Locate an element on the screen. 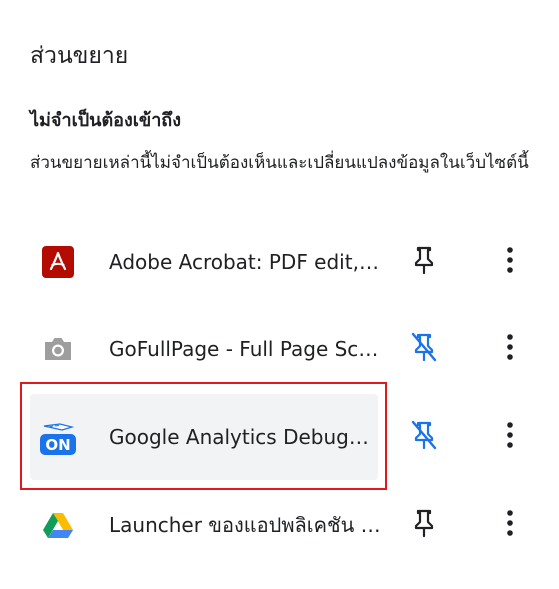  extension-row-google-drive-launcher: Launcher ของแอปพลิเคชัน Google ไดรฟ์ is located at coordinates (205, 525).